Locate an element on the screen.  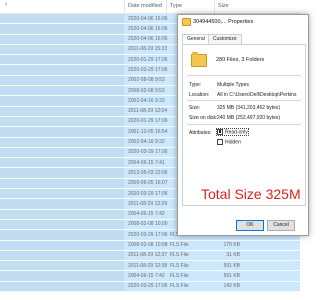
date-cell: 2013-05-03 23:06 is located at coordinates (148, 172).